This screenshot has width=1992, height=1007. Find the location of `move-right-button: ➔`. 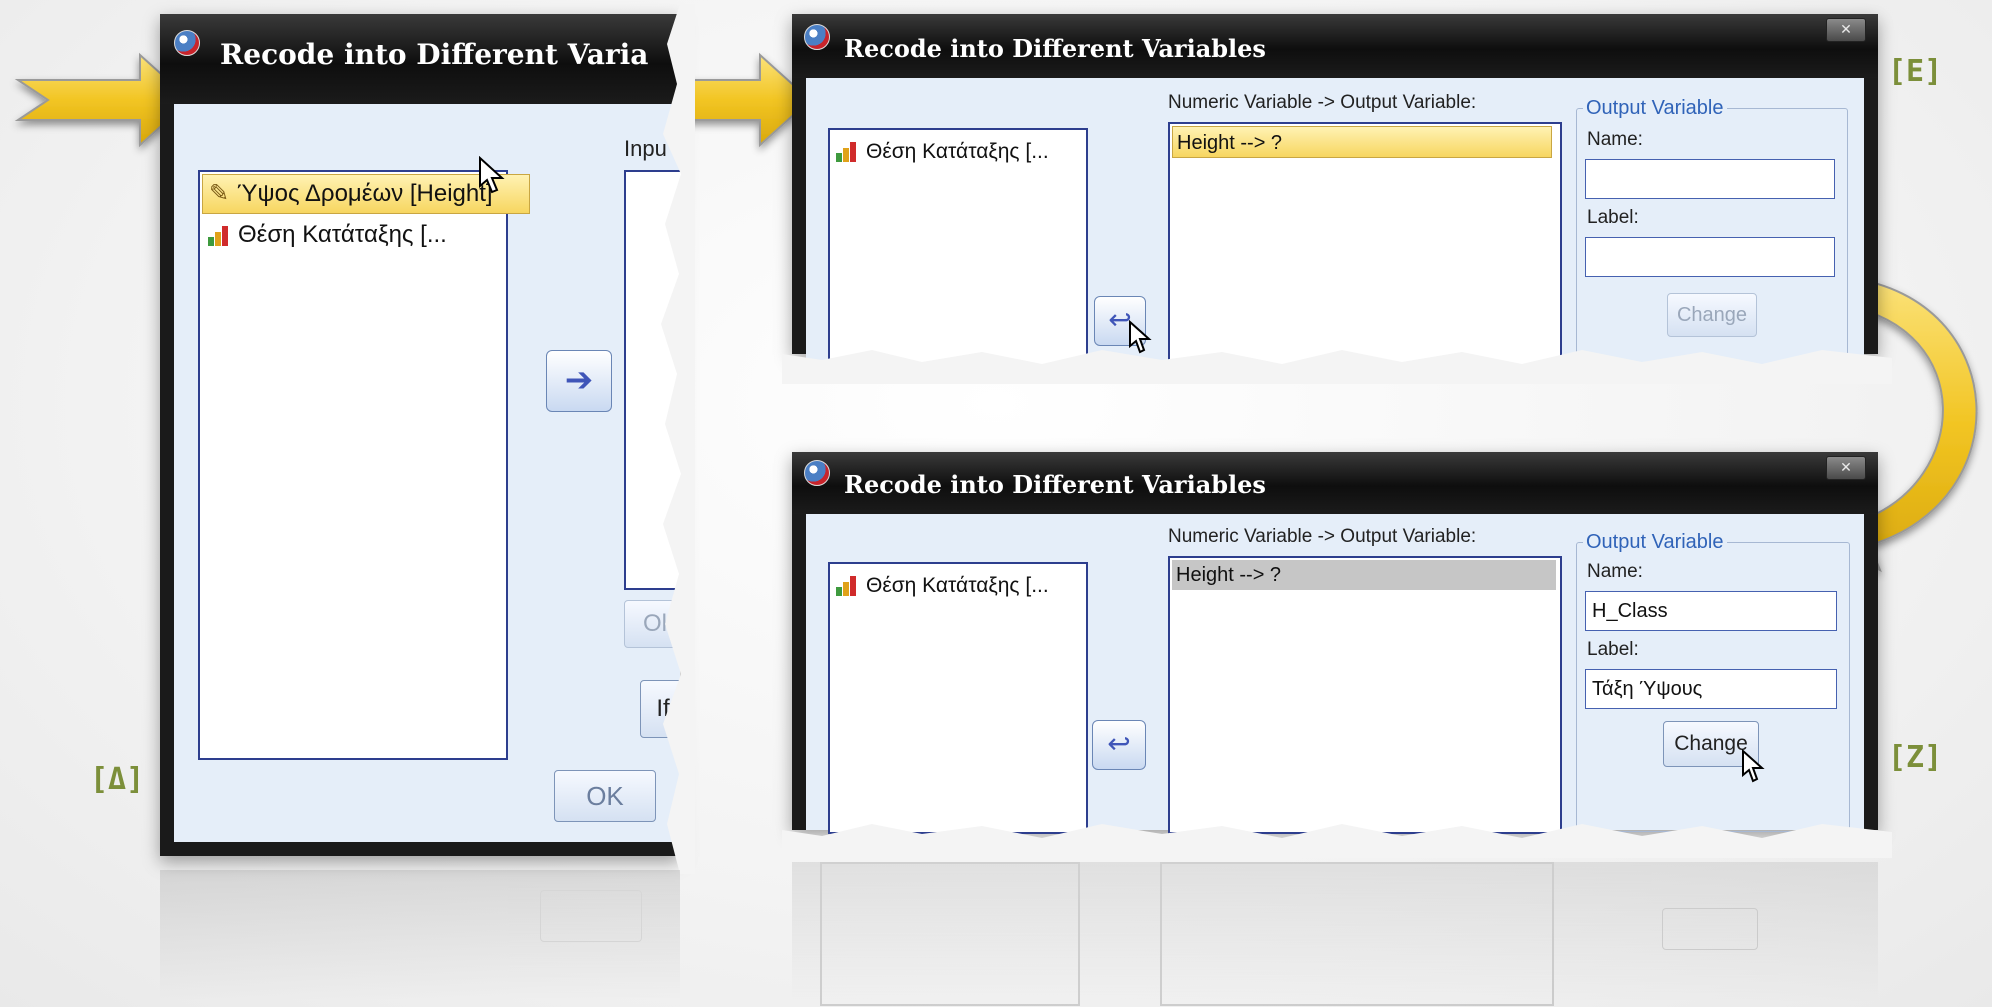

move-right-button: ➔ is located at coordinates (579, 381).